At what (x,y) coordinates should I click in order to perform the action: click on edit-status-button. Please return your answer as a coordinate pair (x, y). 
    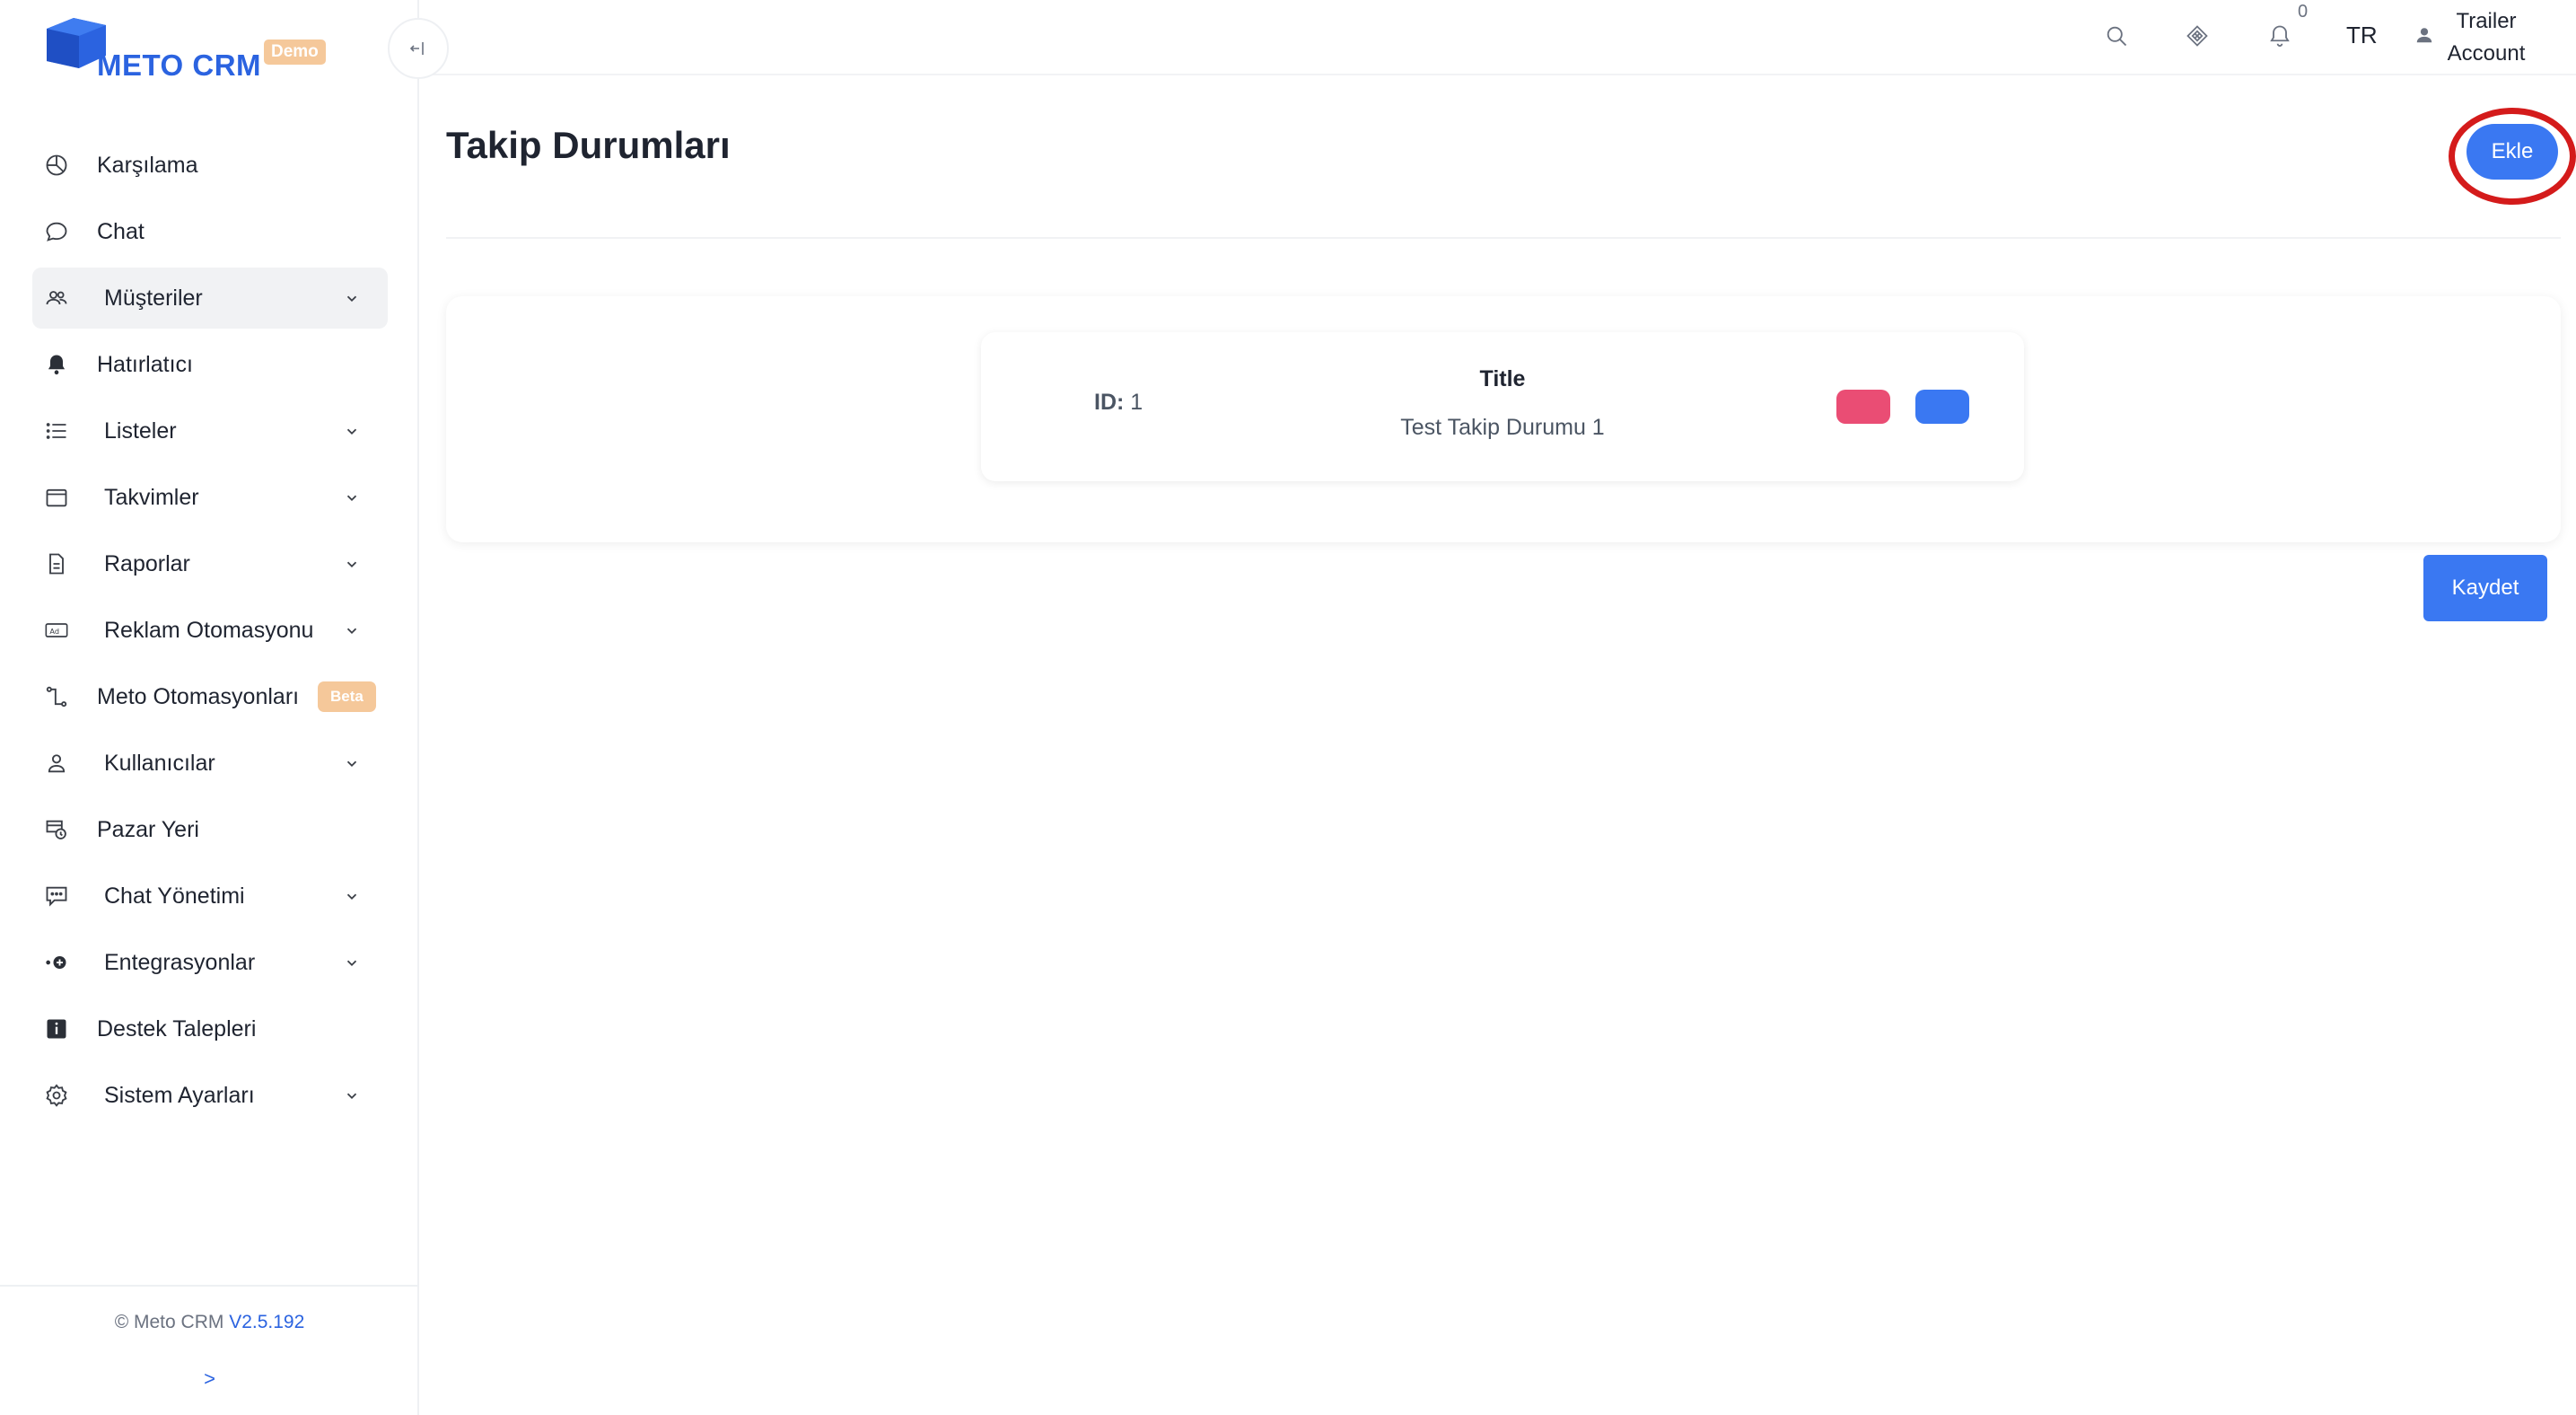
    Looking at the image, I should click on (1942, 407).